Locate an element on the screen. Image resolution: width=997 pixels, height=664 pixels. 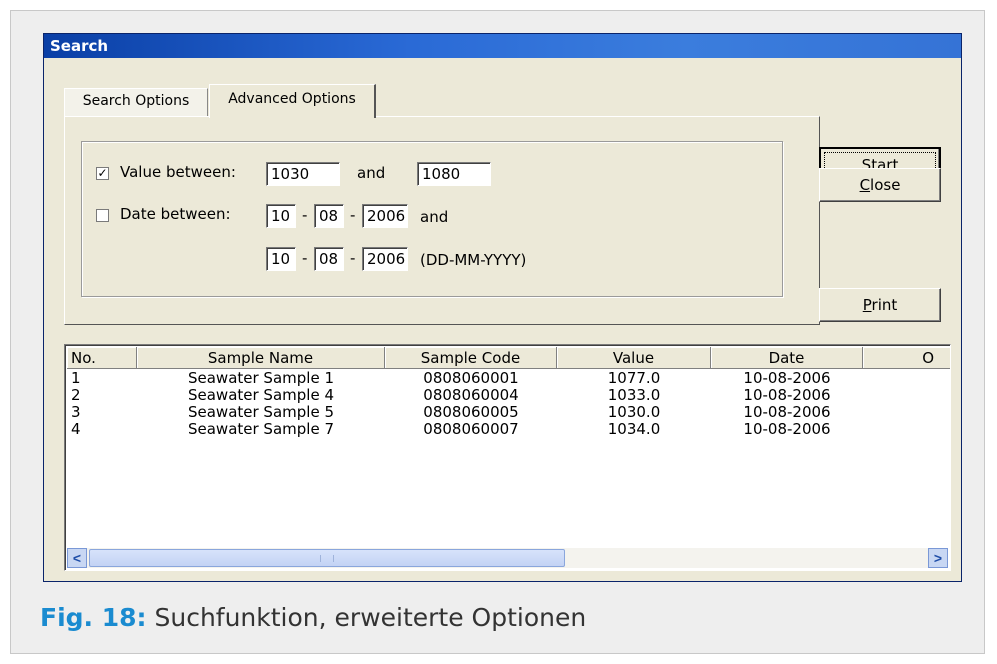
column-header-extra: O is located at coordinates (906, 358).